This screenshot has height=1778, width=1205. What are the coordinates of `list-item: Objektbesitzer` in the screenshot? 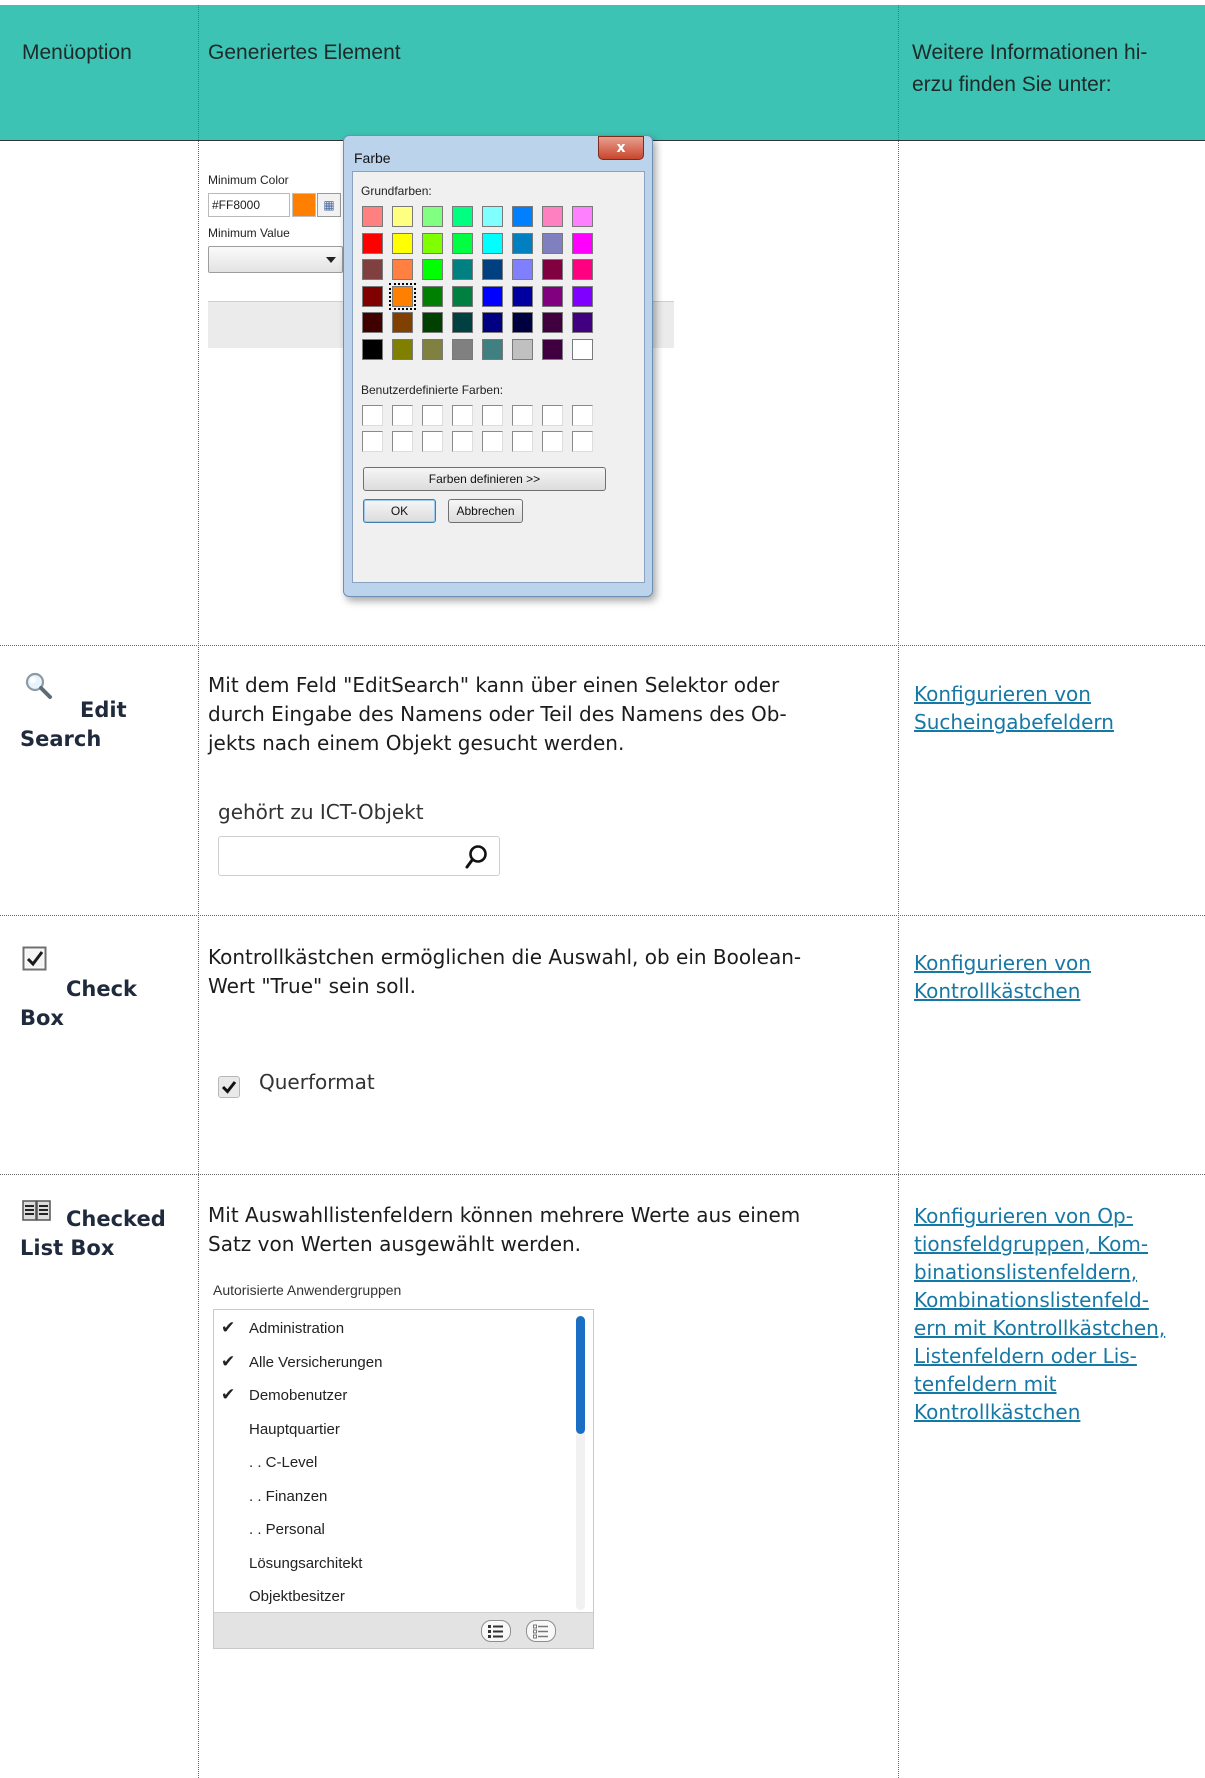 It's located at (386, 1598).